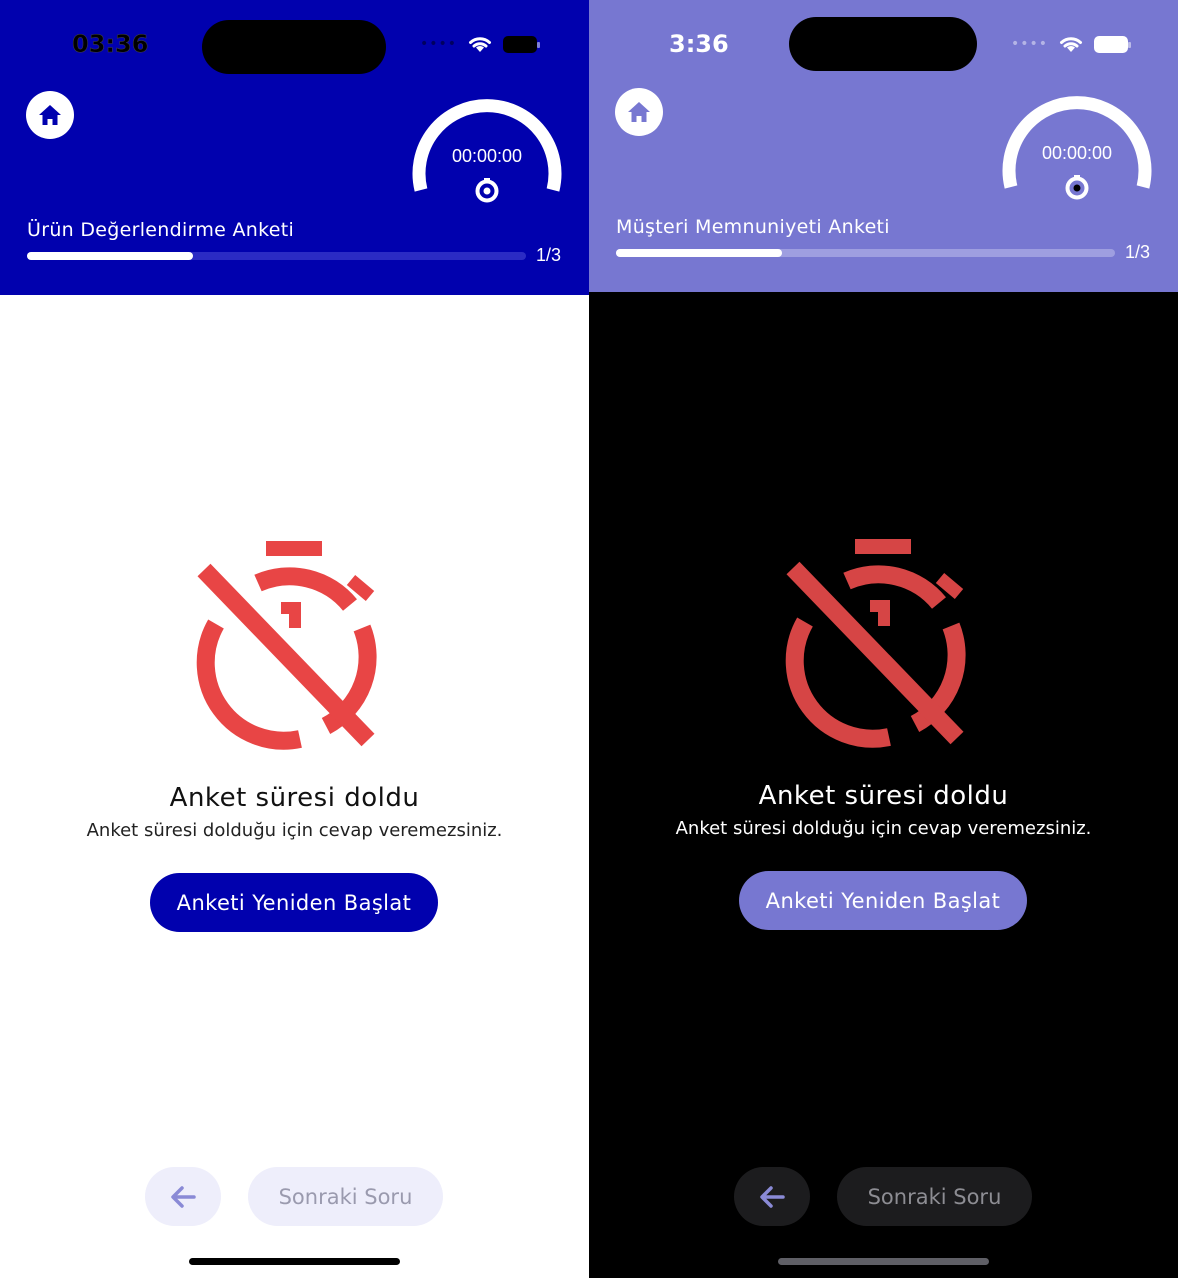  I want to click on survey-title: Ürün Değerlendirme Anketi, so click(161, 230).